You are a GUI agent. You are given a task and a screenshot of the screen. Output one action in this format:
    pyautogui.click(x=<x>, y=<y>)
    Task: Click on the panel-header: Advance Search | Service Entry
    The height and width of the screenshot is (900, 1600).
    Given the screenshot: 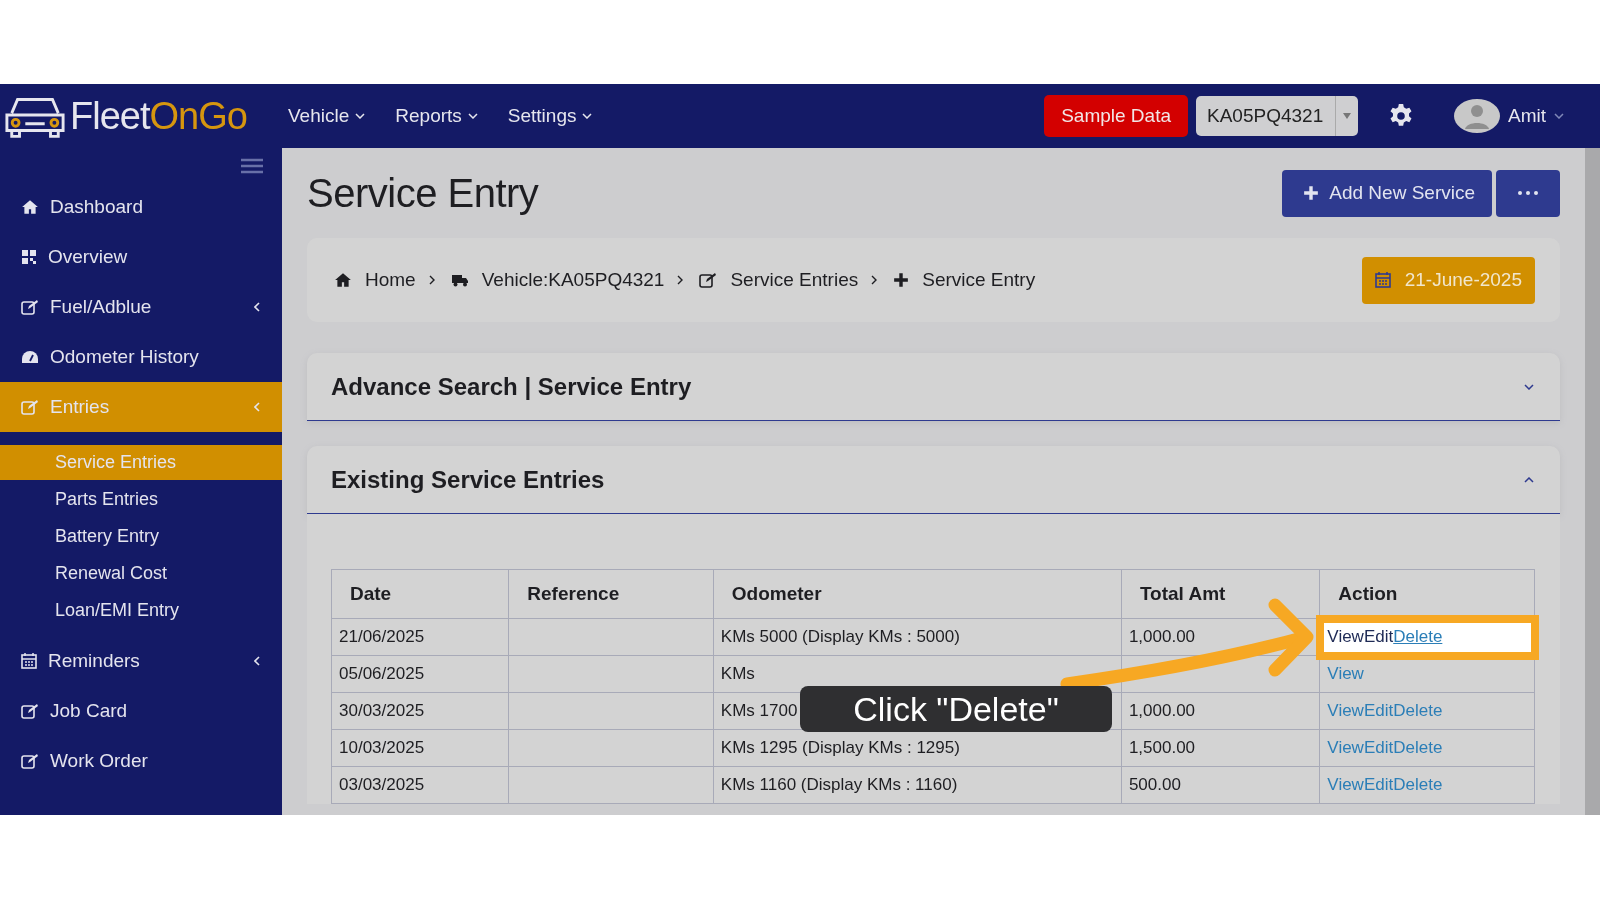 What is the action you would take?
    pyautogui.click(x=933, y=387)
    